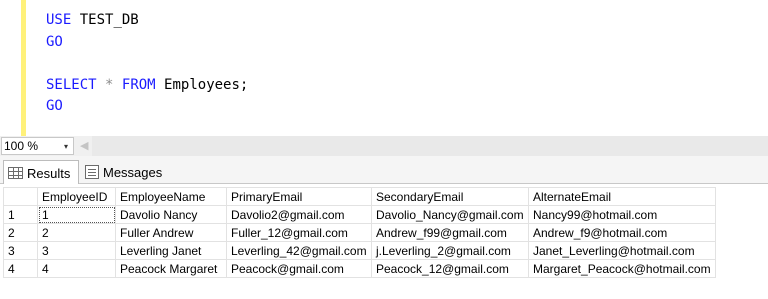  I want to click on code-line-2: GO, so click(147, 43).